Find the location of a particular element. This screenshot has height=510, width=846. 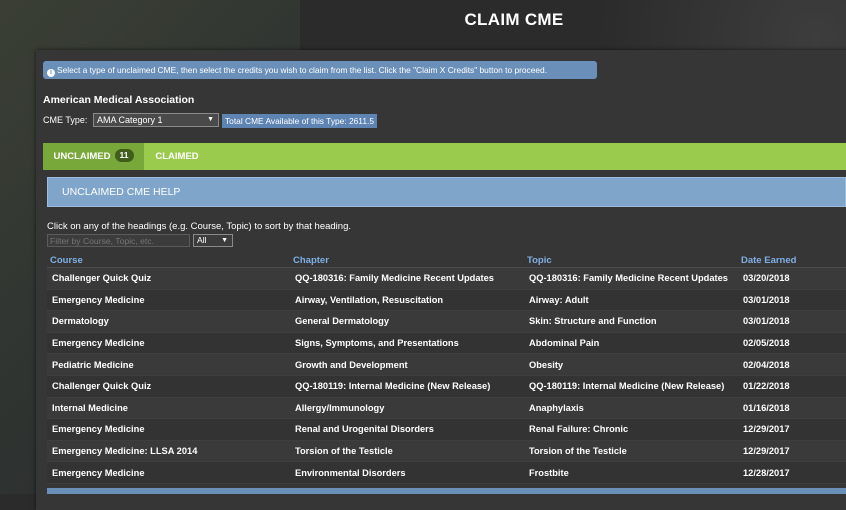

tab-unclaimed: UNCLAIMED 11 is located at coordinates (93, 156).